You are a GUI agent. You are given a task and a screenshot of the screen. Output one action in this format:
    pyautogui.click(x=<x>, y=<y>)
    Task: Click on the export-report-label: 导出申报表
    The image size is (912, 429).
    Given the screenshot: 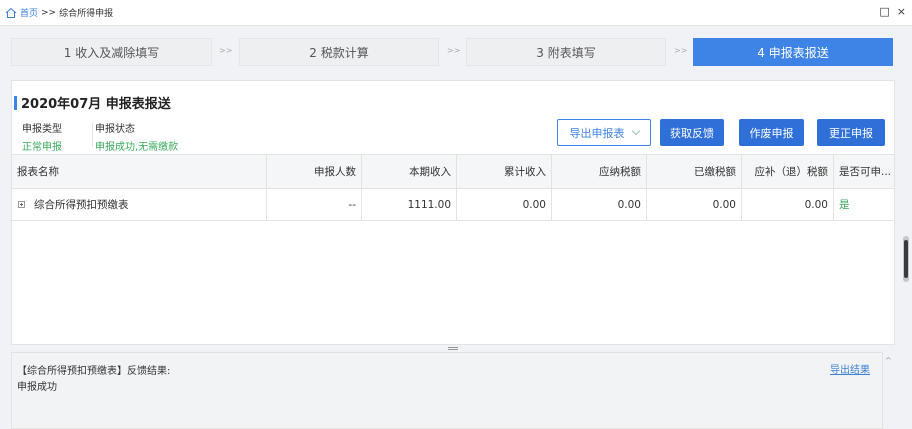 What is the action you would take?
    pyautogui.click(x=597, y=133)
    